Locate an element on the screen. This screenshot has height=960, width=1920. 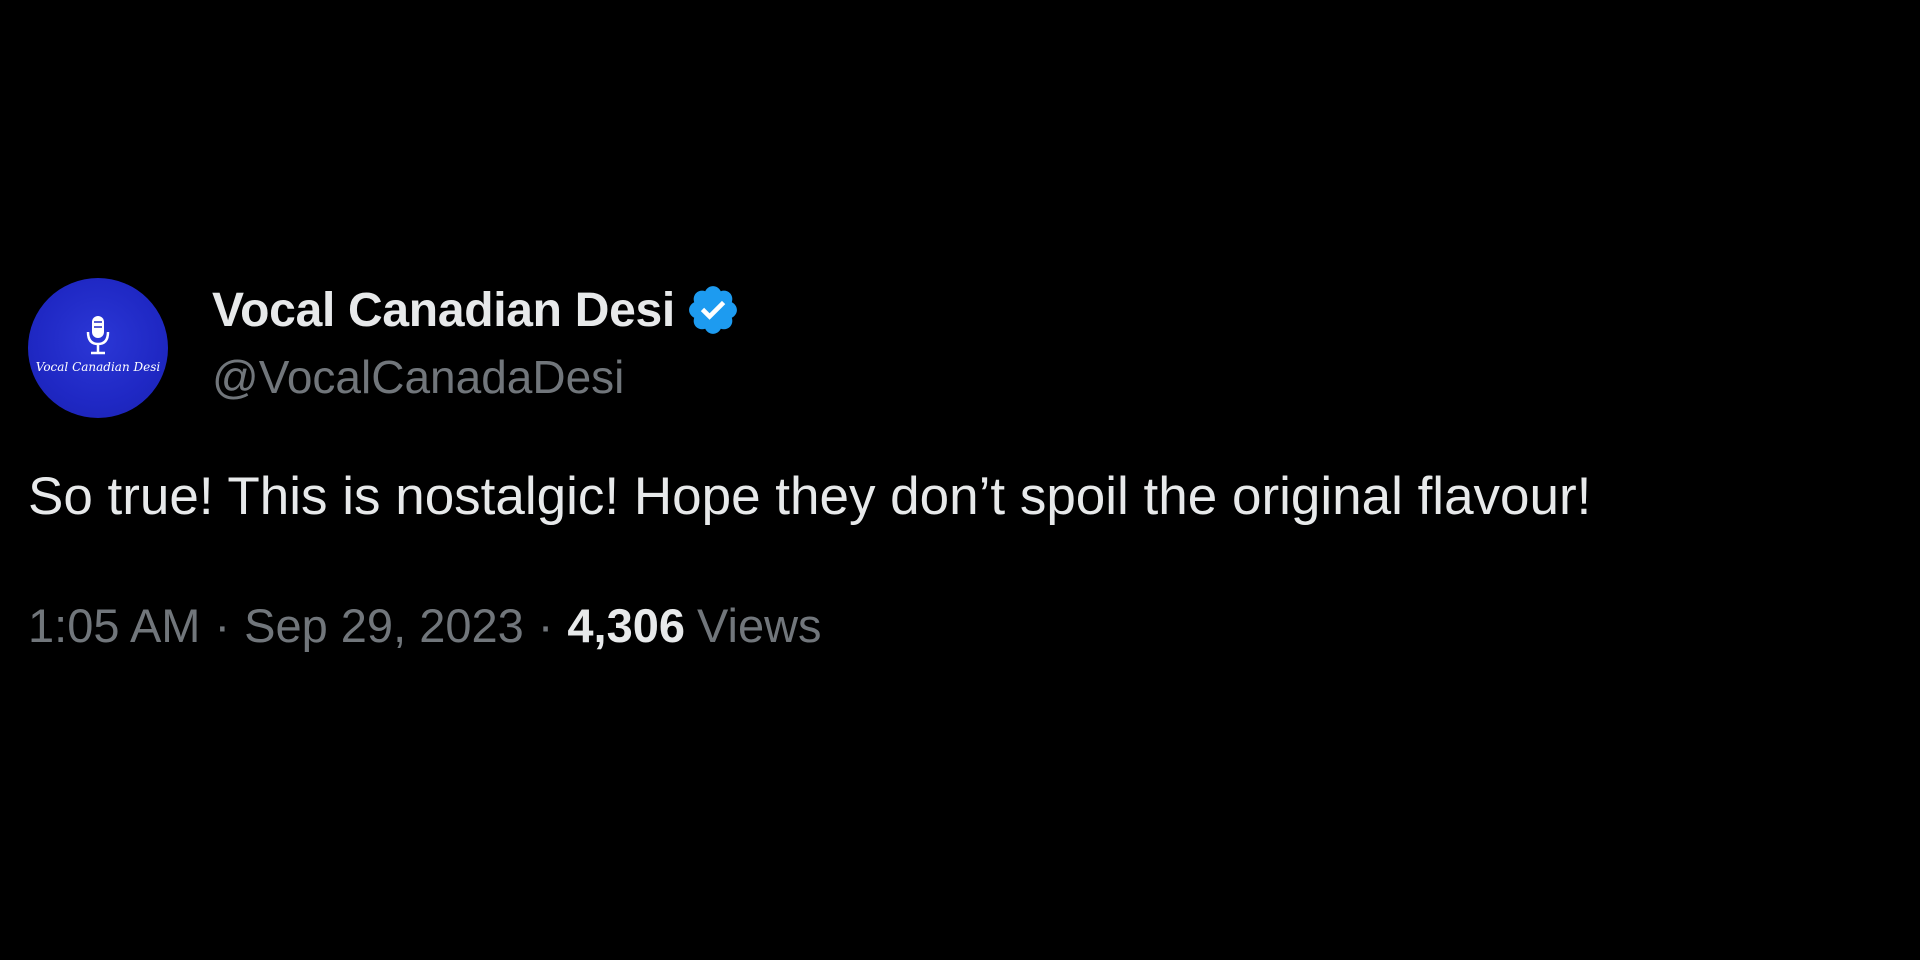
tweet-meta: 1:05 AM · Sep 29, 2023 · 4,306 Views is located at coordinates (968, 625).